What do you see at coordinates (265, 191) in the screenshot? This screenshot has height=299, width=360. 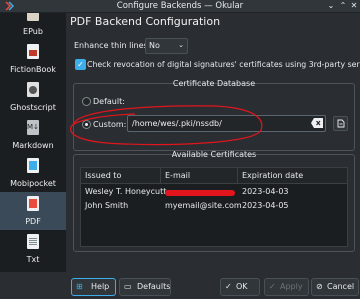 I see `expiration-cell: 2023-04-03` at bounding box center [265, 191].